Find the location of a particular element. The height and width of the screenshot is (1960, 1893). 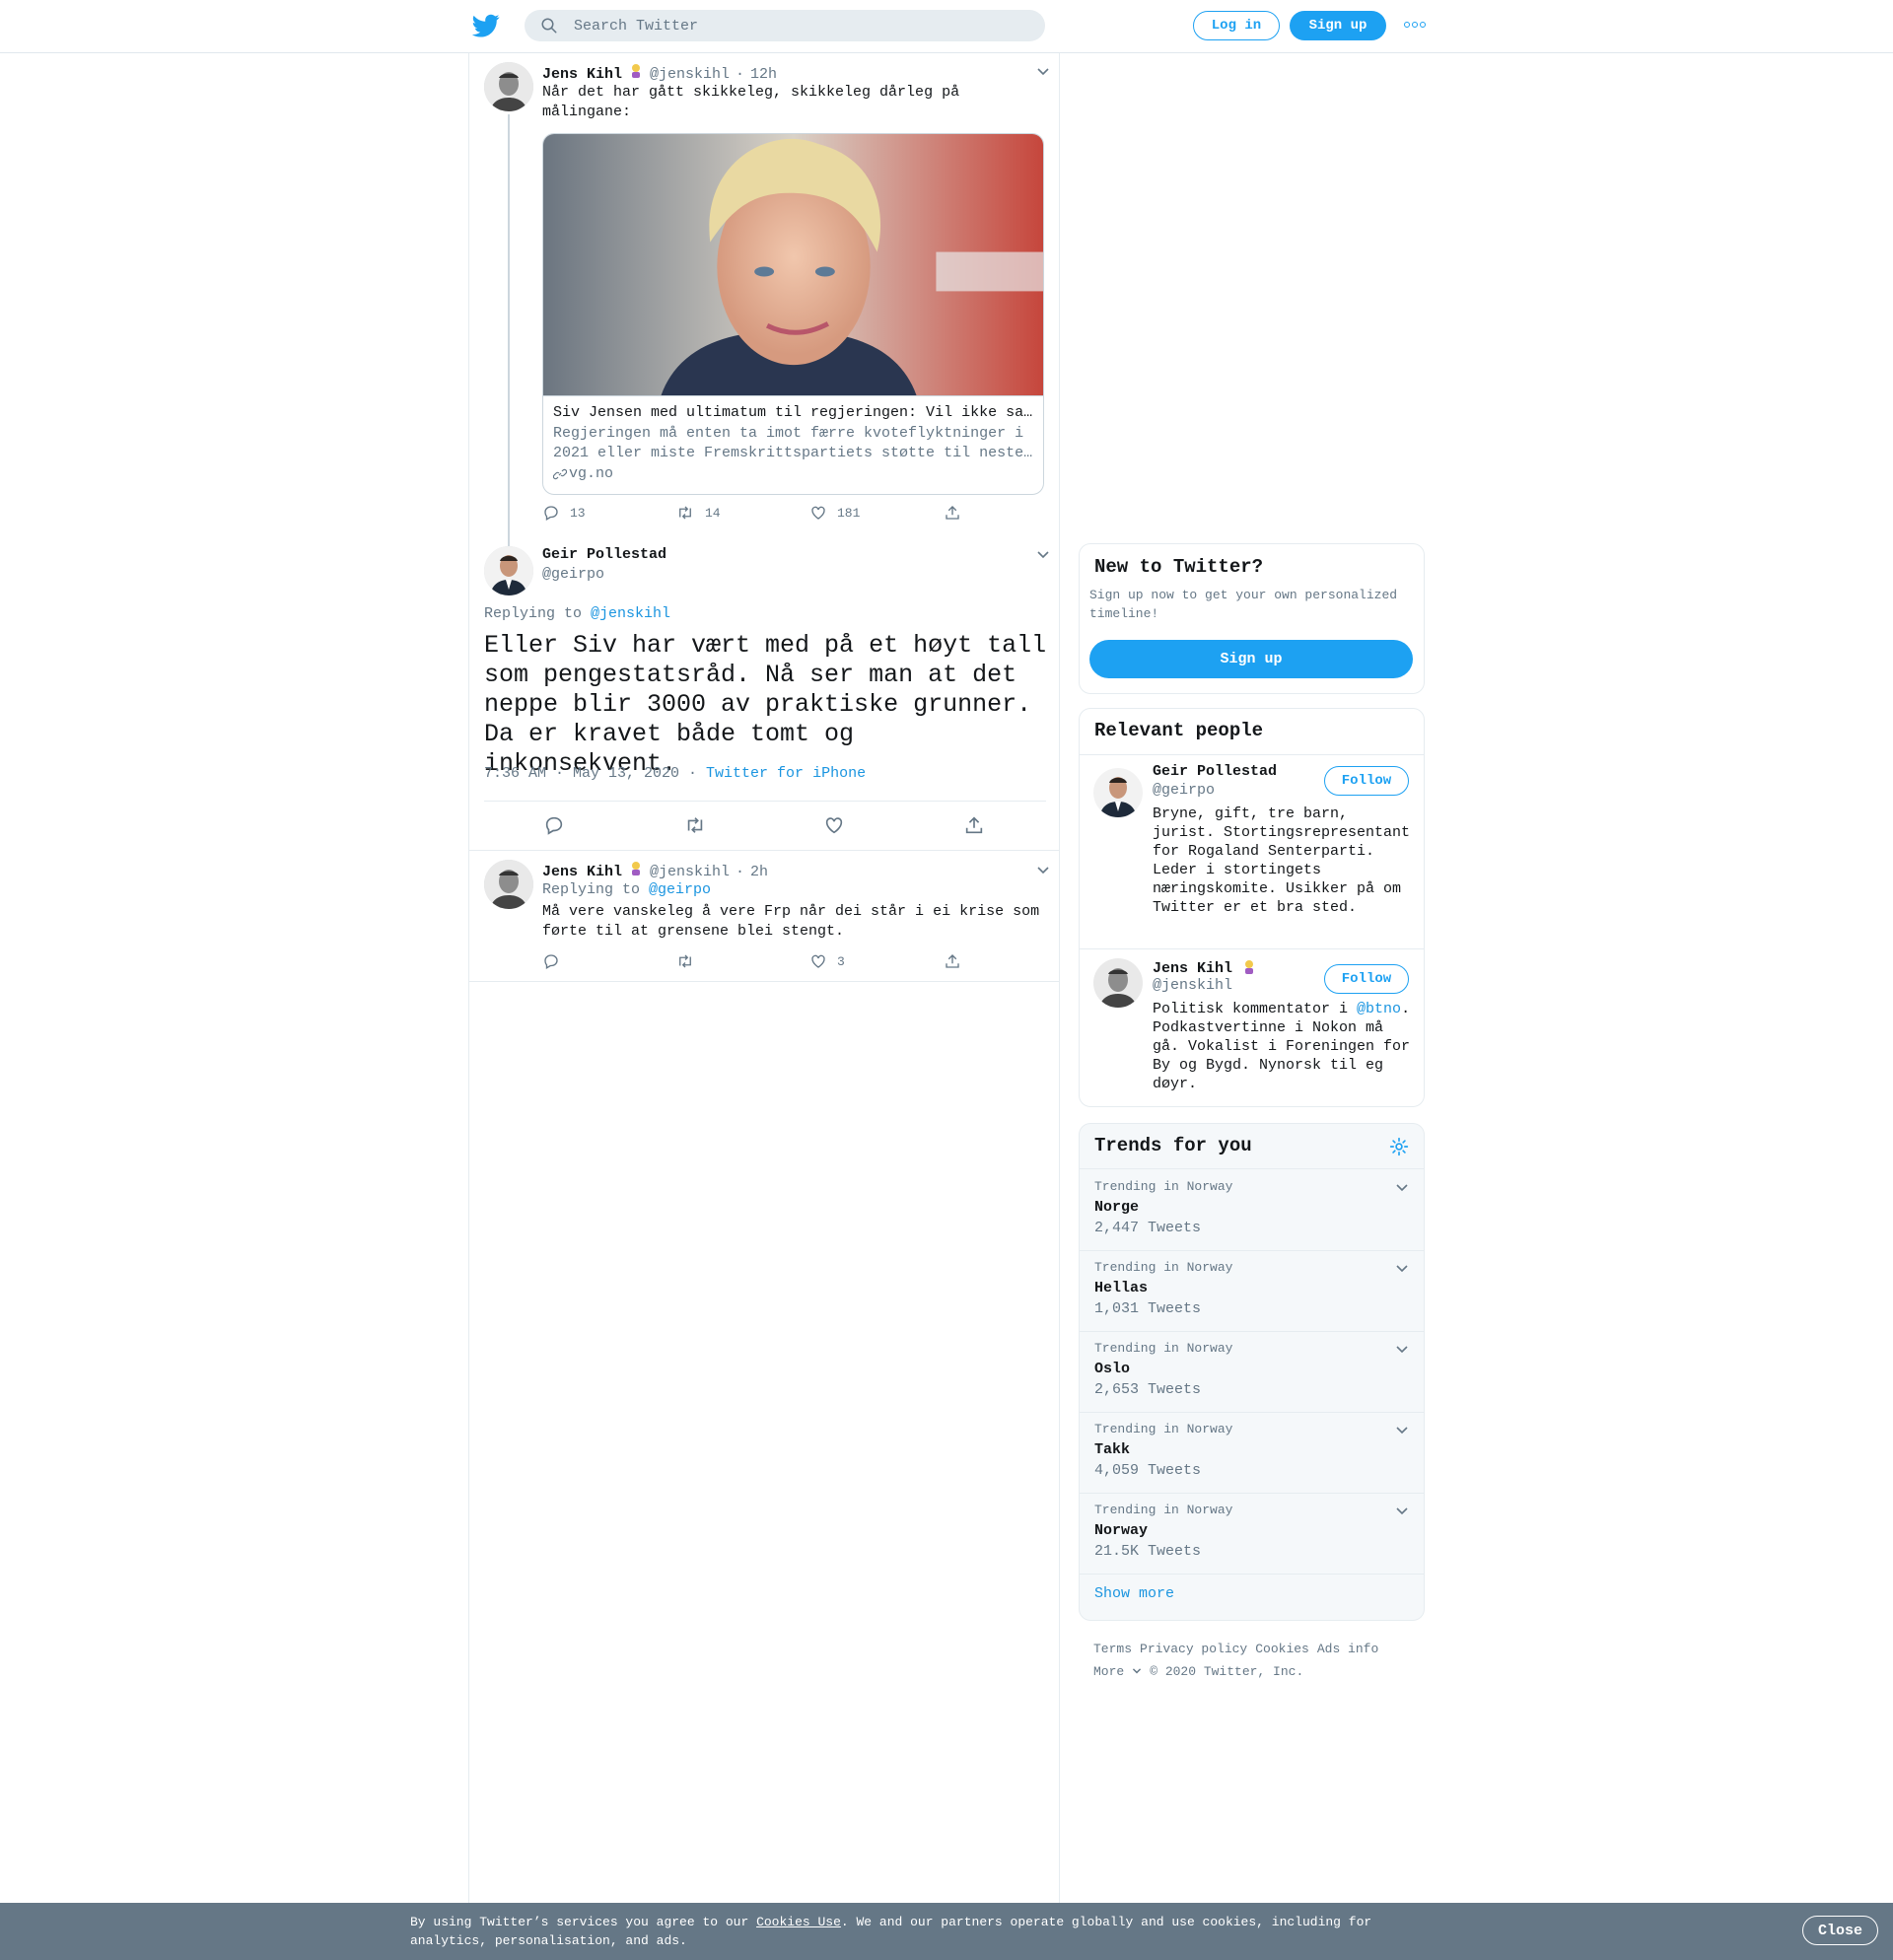

mention-link: @geirpo is located at coordinates (680, 889).